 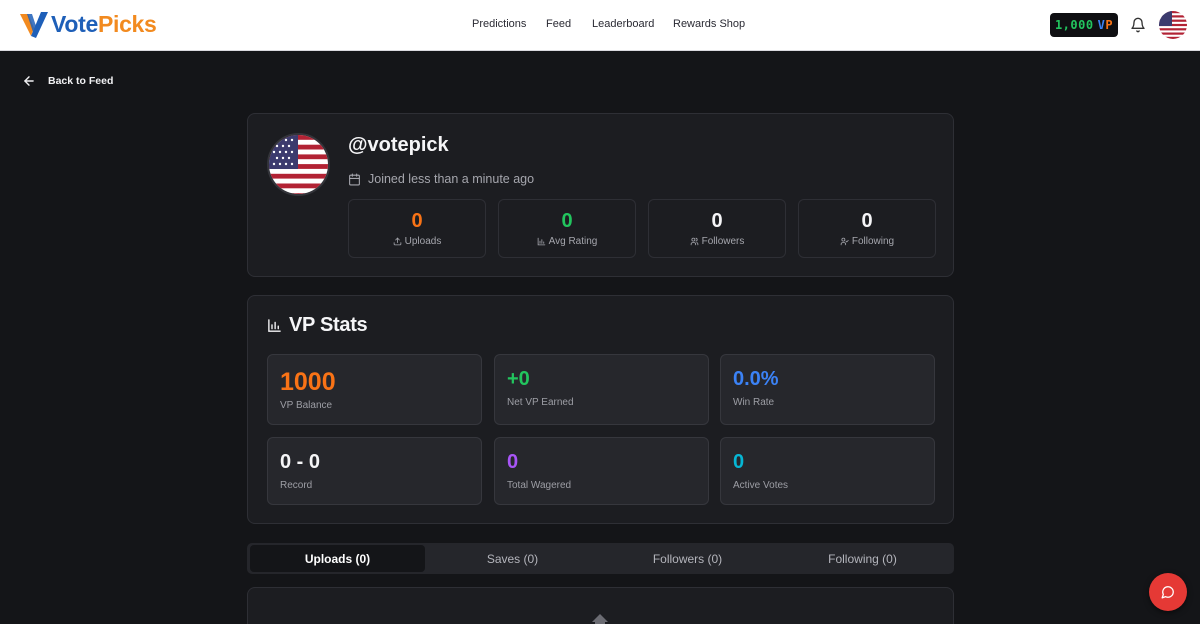 I want to click on tab-followers: Followers (0), so click(x=687, y=558).